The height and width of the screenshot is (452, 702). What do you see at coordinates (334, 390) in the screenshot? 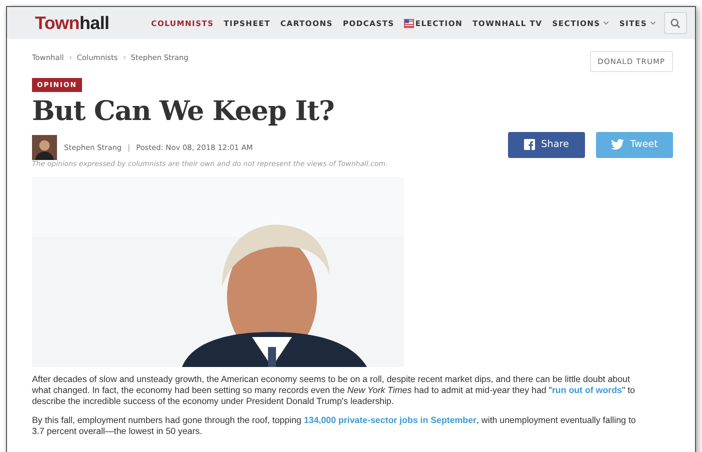
I see `article-paragraph: After decades of slow and unsteady growth, the American economy seems to be on a roll, despite recent market dips, and there can be little doubt about what changed. In fact, the economy had been setting so many records even the New York Times had to admit at mid-year they had "run out of words" to describe the incredible success of the economy under President Donald Trump's leadership.` at bounding box center [334, 390].